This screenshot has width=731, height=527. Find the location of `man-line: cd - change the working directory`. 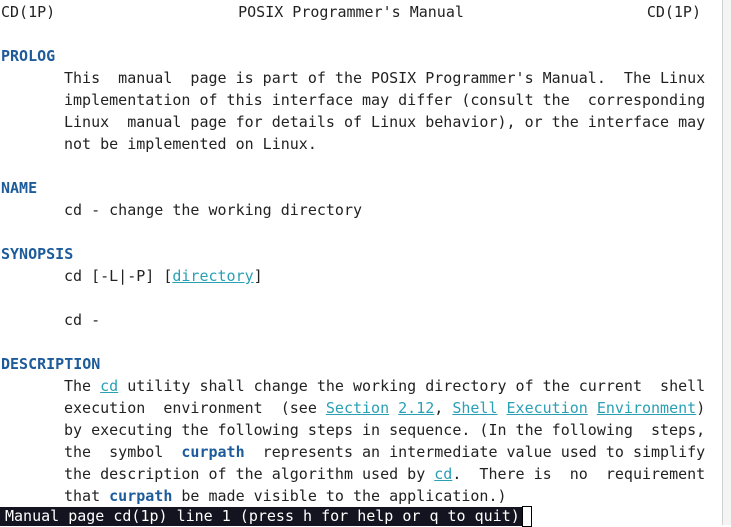

man-line: cd - change the working directory is located at coordinates (213, 210).